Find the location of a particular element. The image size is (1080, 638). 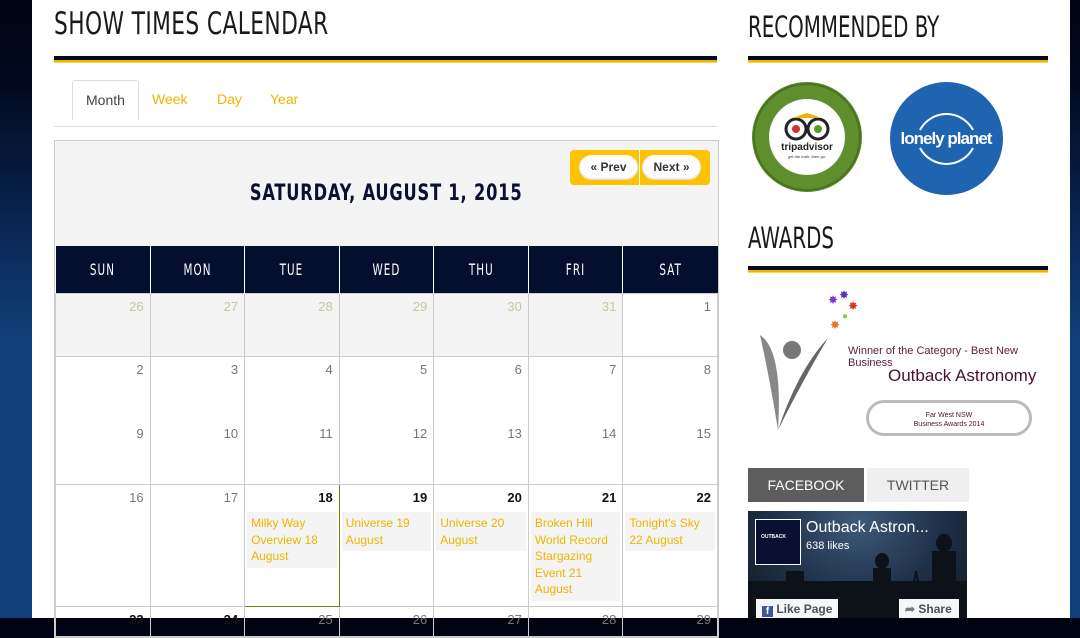

calendar-day-cell: 5 is located at coordinates (386, 388).